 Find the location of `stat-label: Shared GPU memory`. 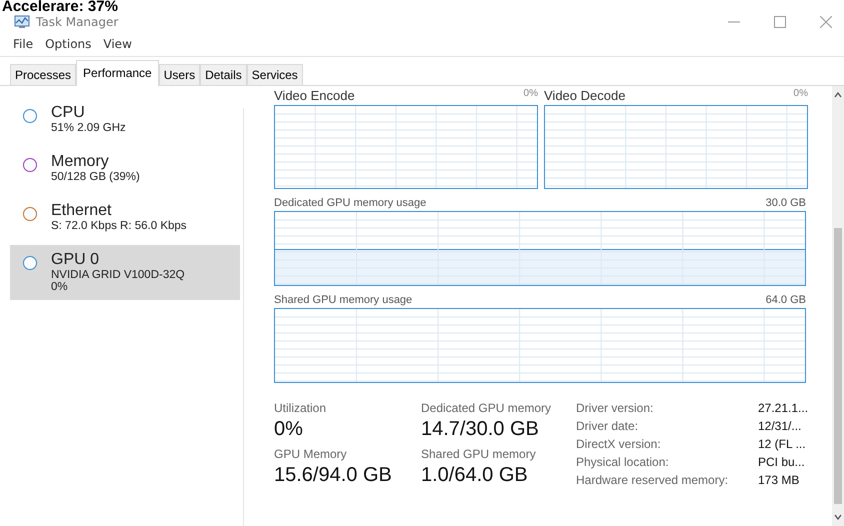

stat-label: Shared GPU memory is located at coordinates (479, 454).